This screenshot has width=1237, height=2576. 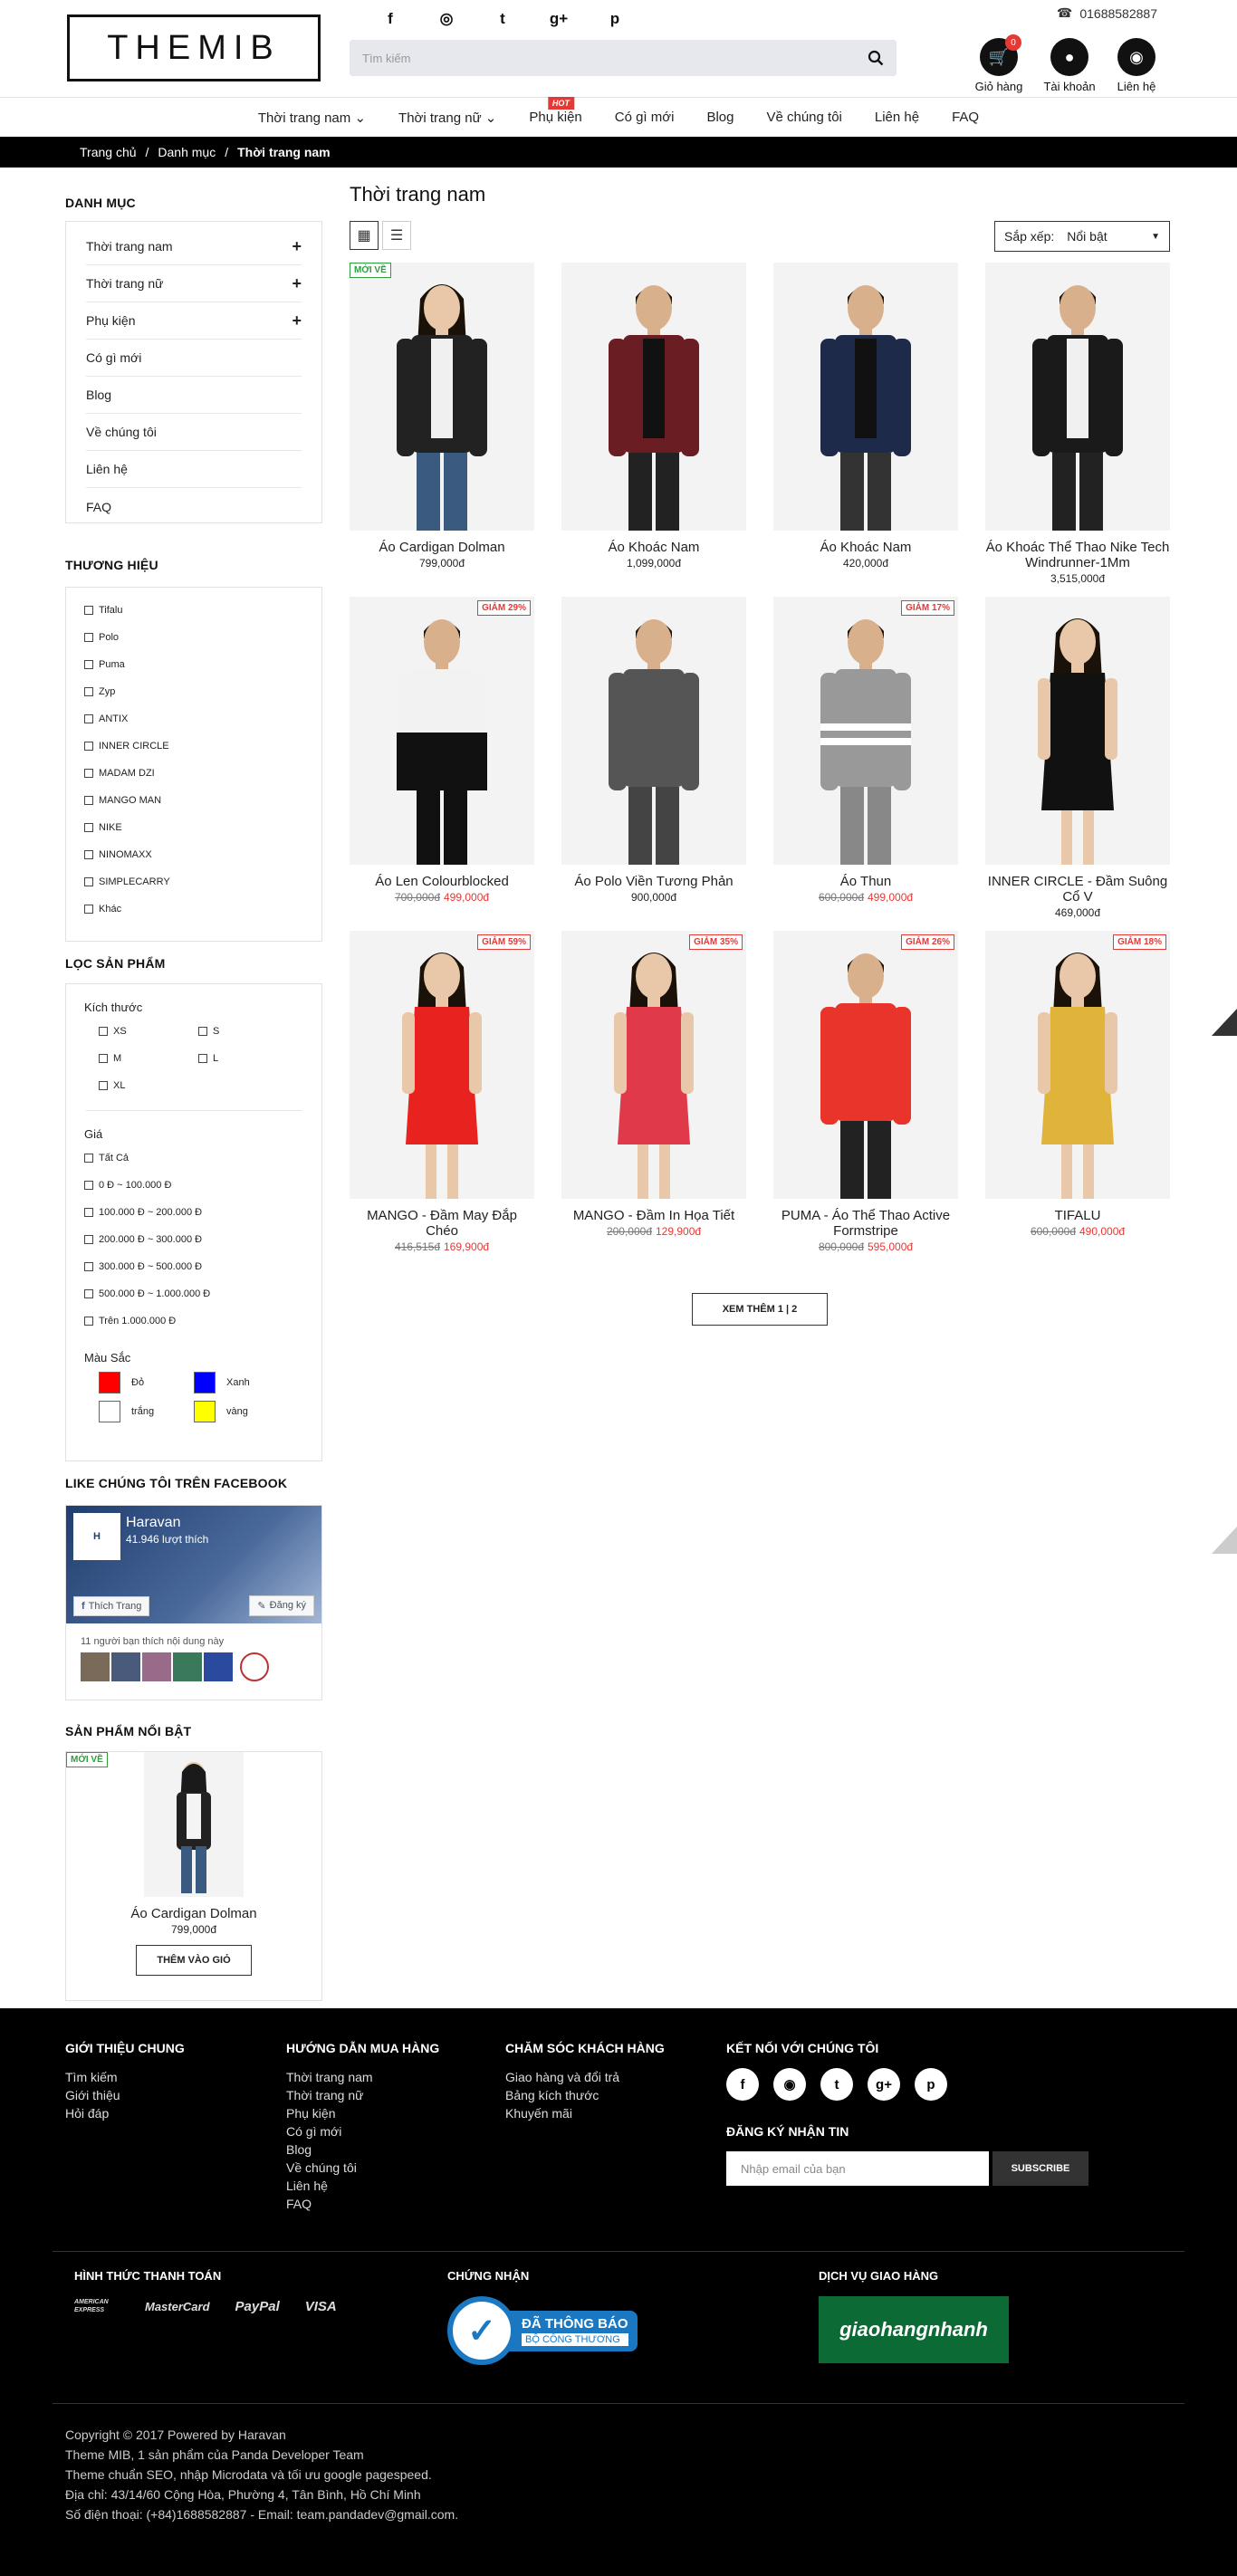 I want to click on brand-checkbox-row: Zyp, so click(x=194, y=691).